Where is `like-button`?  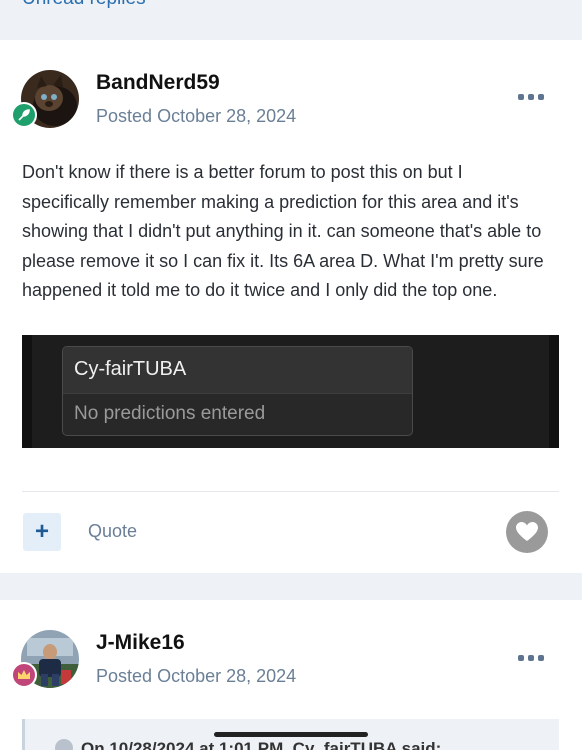
like-button is located at coordinates (527, 532).